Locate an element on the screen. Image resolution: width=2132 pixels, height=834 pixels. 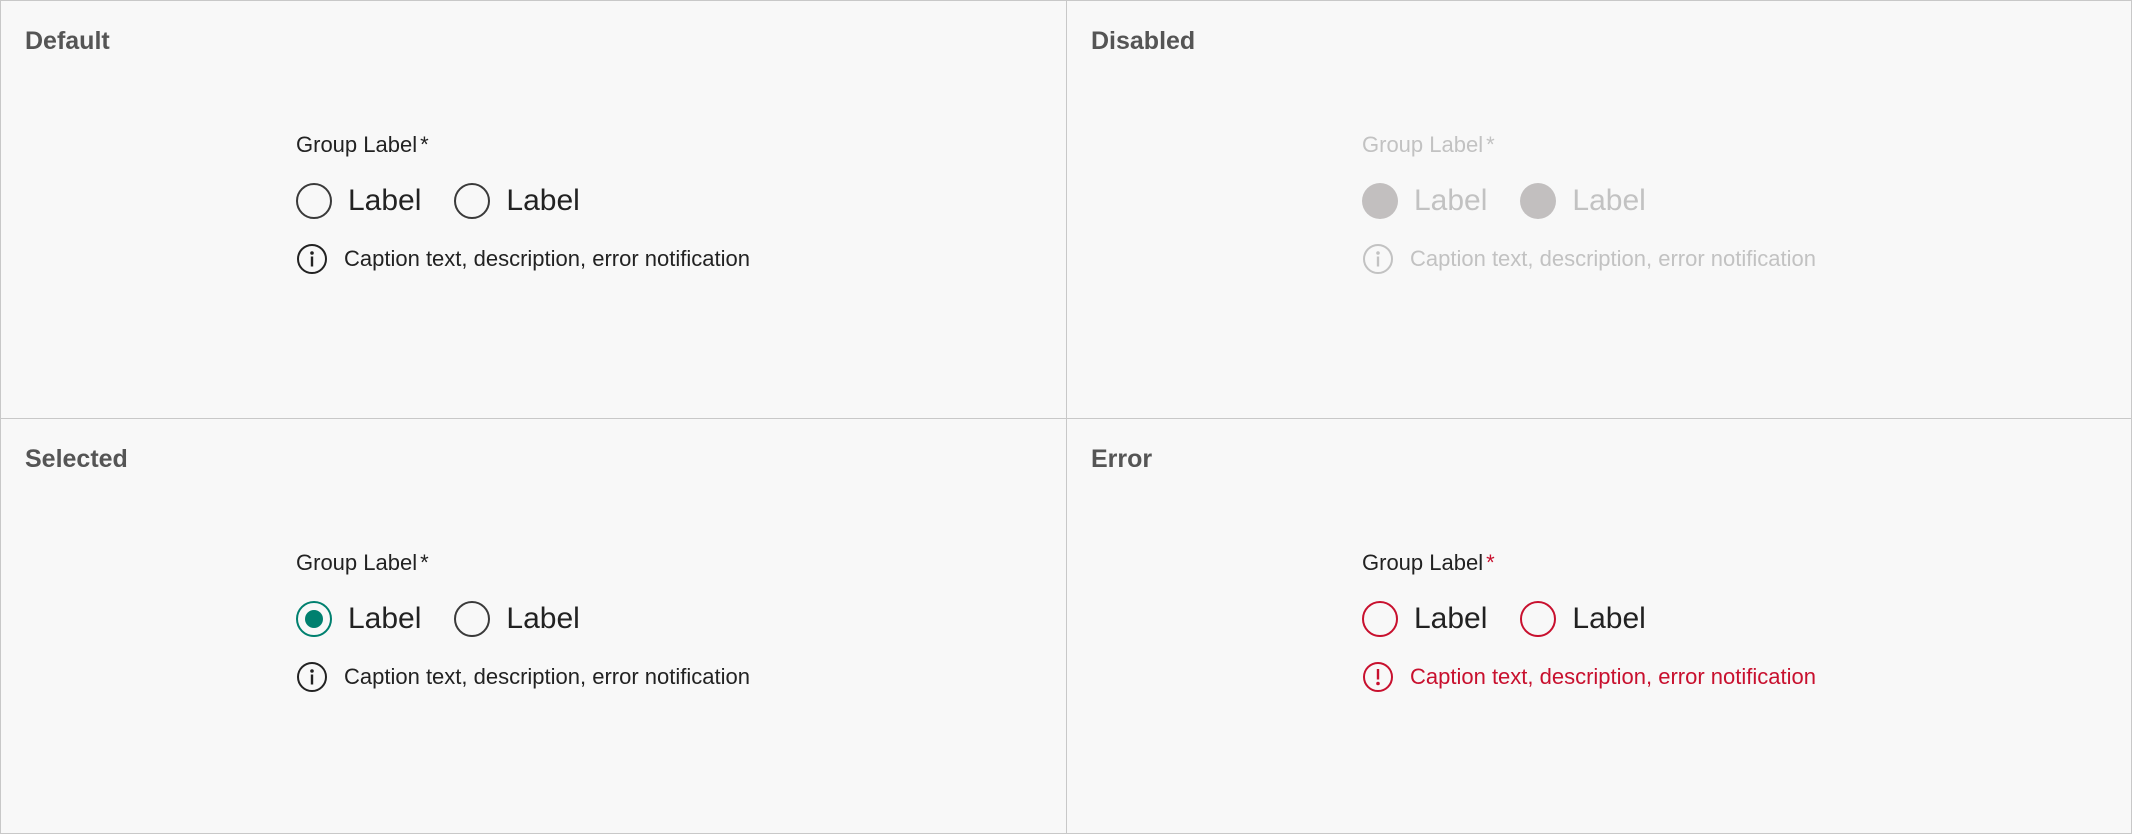
panel-title: Error is located at coordinates (1122, 459).